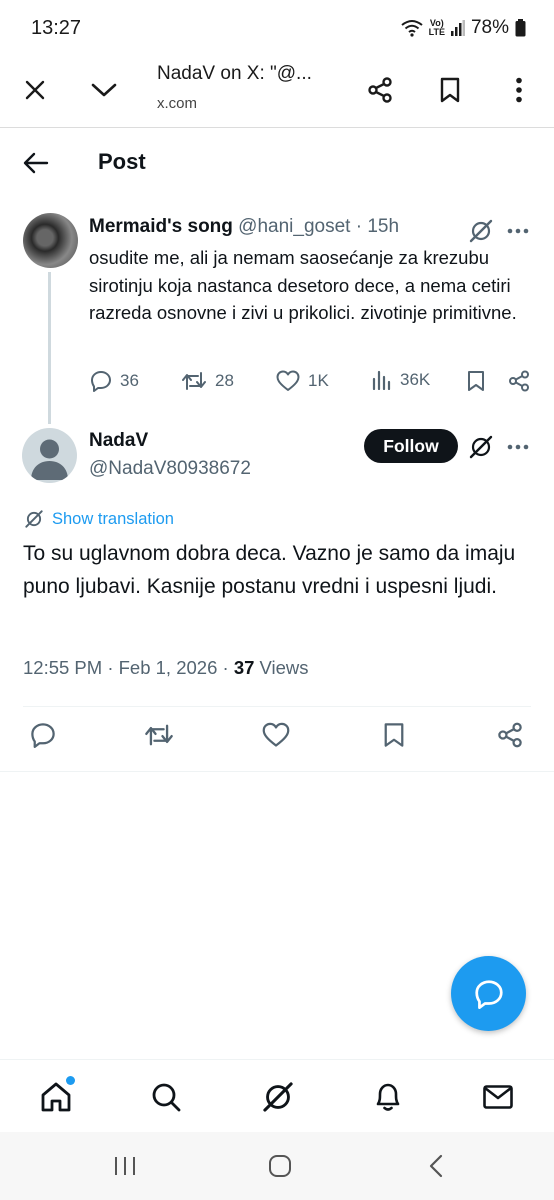 Image resolution: width=554 pixels, height=1200 pixels. I want to click on browser-url: x.com, so click(177, 103).